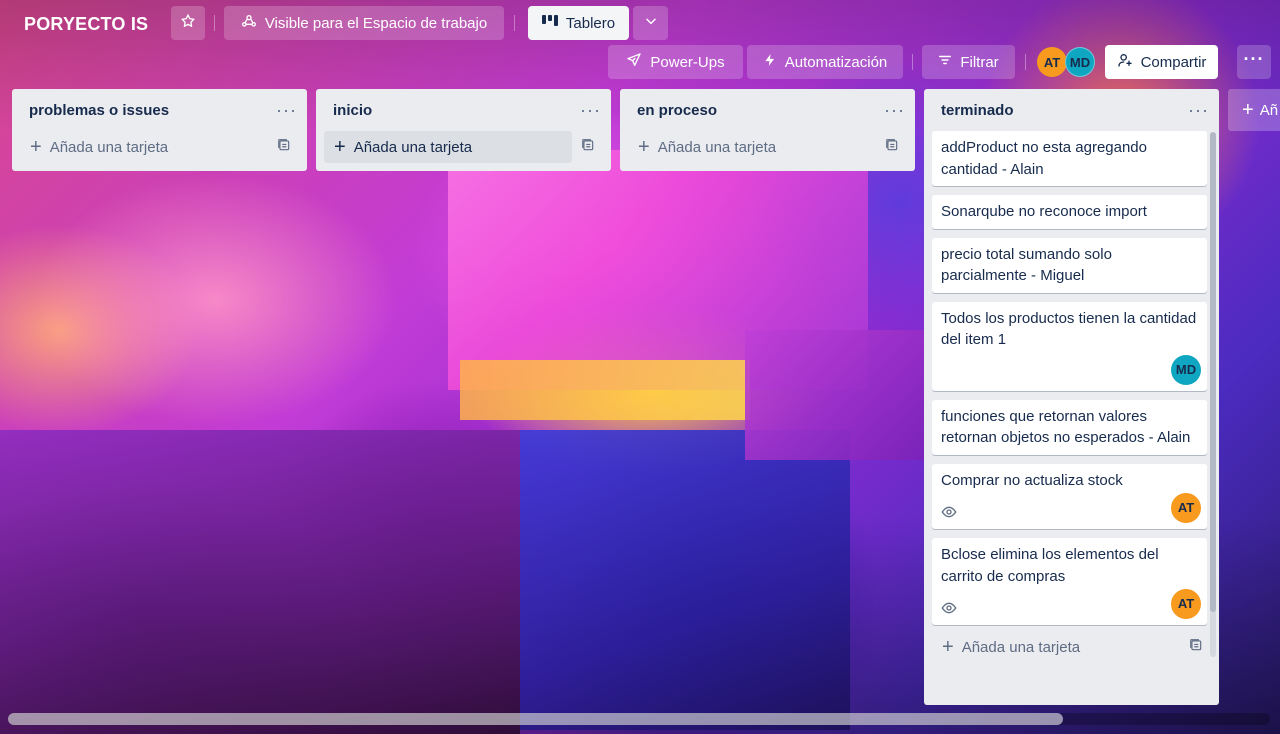 Image resolution: width=1280 pixels, height=734 pixels. Describe the element at coordinates (767, 110) in the screenshot. I see `list-header: en proceso ···` at that location.